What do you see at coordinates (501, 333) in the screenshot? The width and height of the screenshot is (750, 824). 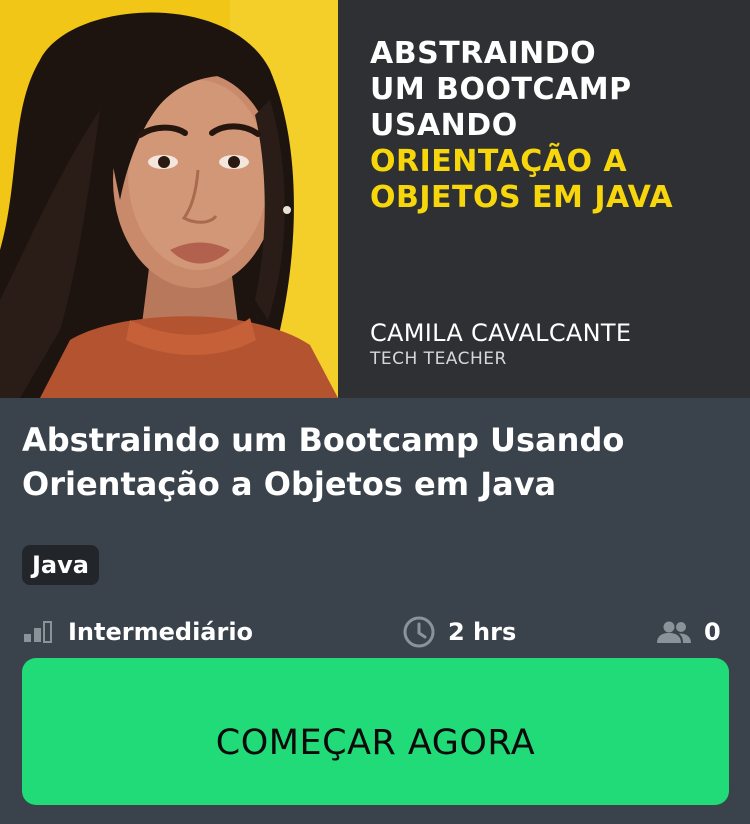 I see `instructor-name: CAMILA CAVALCANTE` at bounding box center [501, 333].